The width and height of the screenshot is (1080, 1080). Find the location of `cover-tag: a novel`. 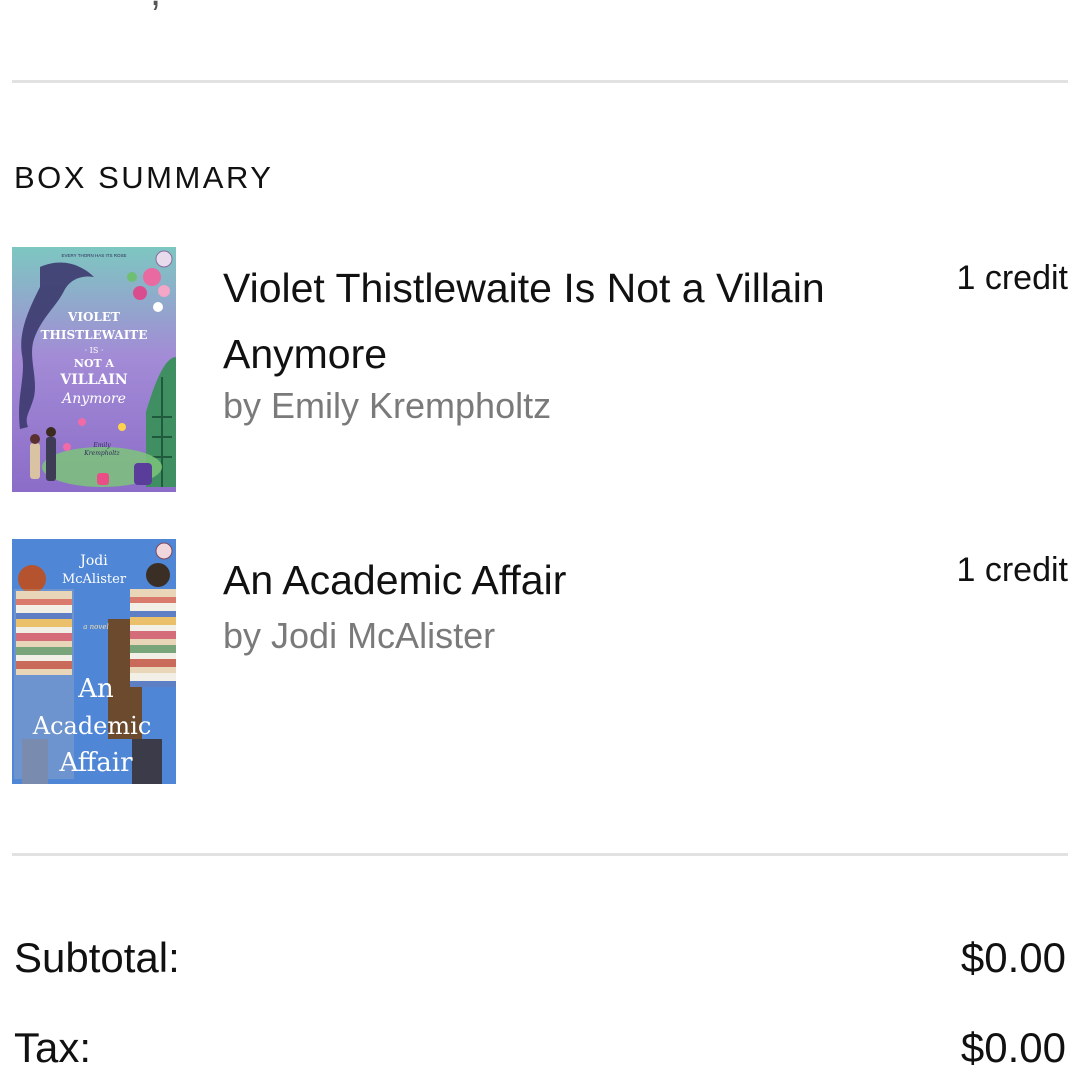

cover-tag: a novel is located at coordinates (95, 627).